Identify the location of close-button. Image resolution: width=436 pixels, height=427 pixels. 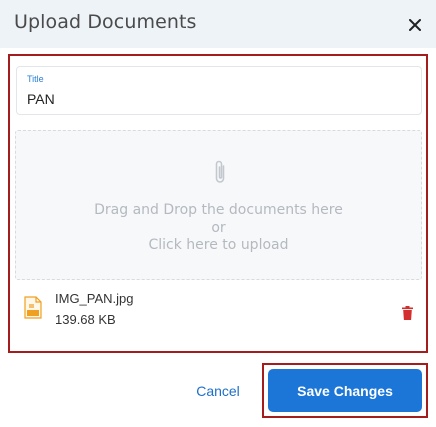
(415, 25).